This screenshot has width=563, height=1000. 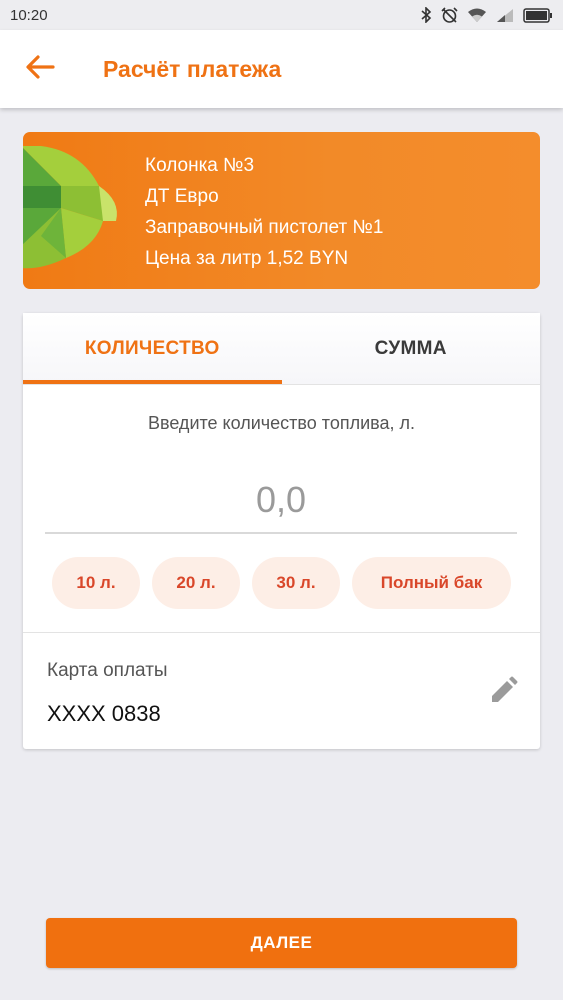 What do you see at coordinates (538, 15) in the screenshot?
I see `battery-icon` at bounding box center [538, 15].